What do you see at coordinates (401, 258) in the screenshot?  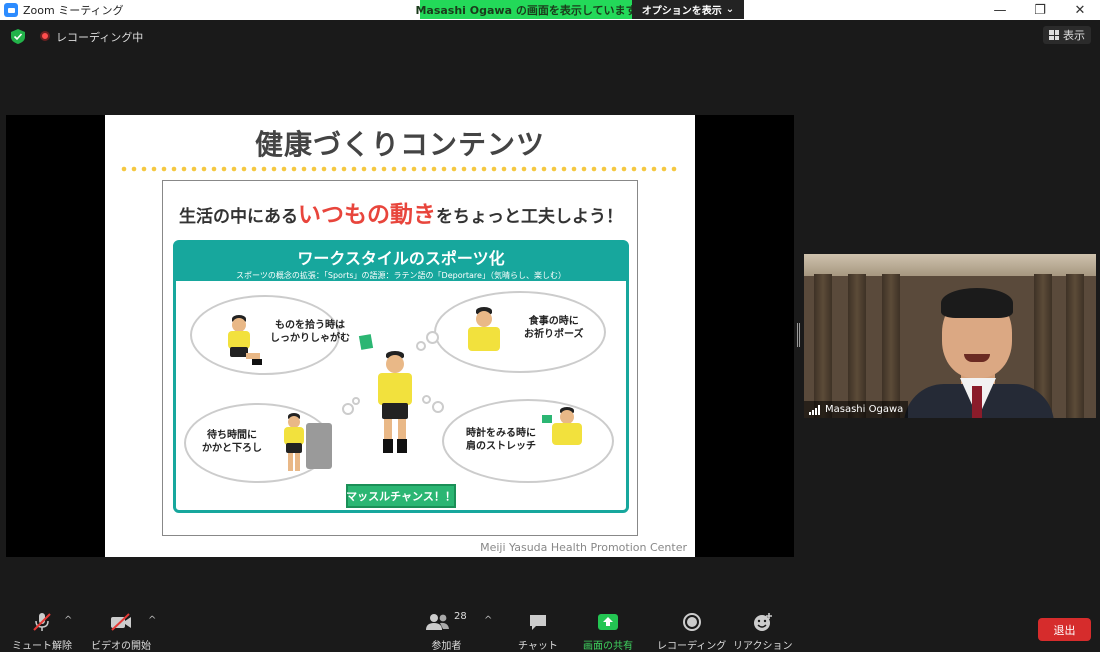 I see `panel-title: ワークスタイルのスポーツ化` at bounding box center [401, 258].